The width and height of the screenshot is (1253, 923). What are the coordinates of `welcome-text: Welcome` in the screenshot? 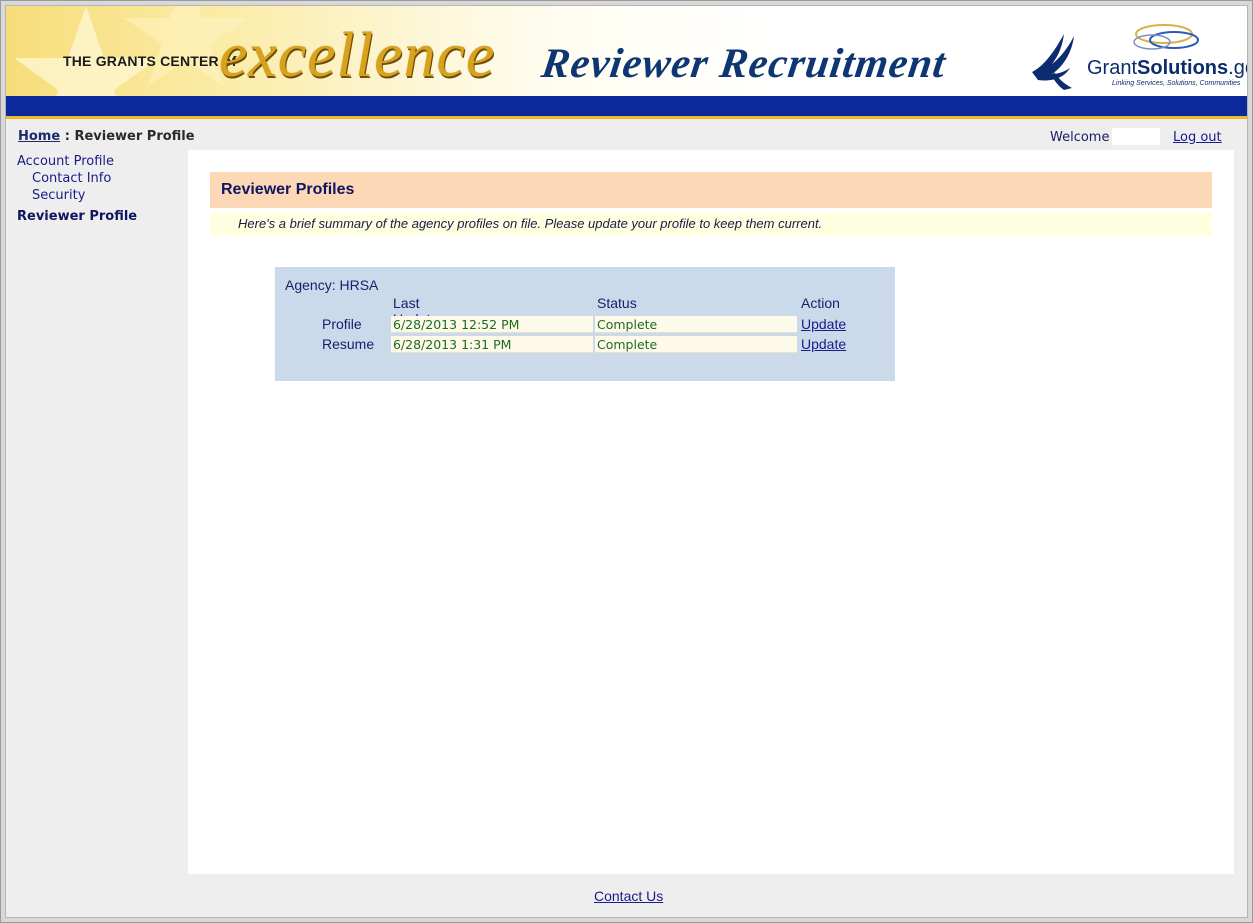 It's located at (1080, 137).